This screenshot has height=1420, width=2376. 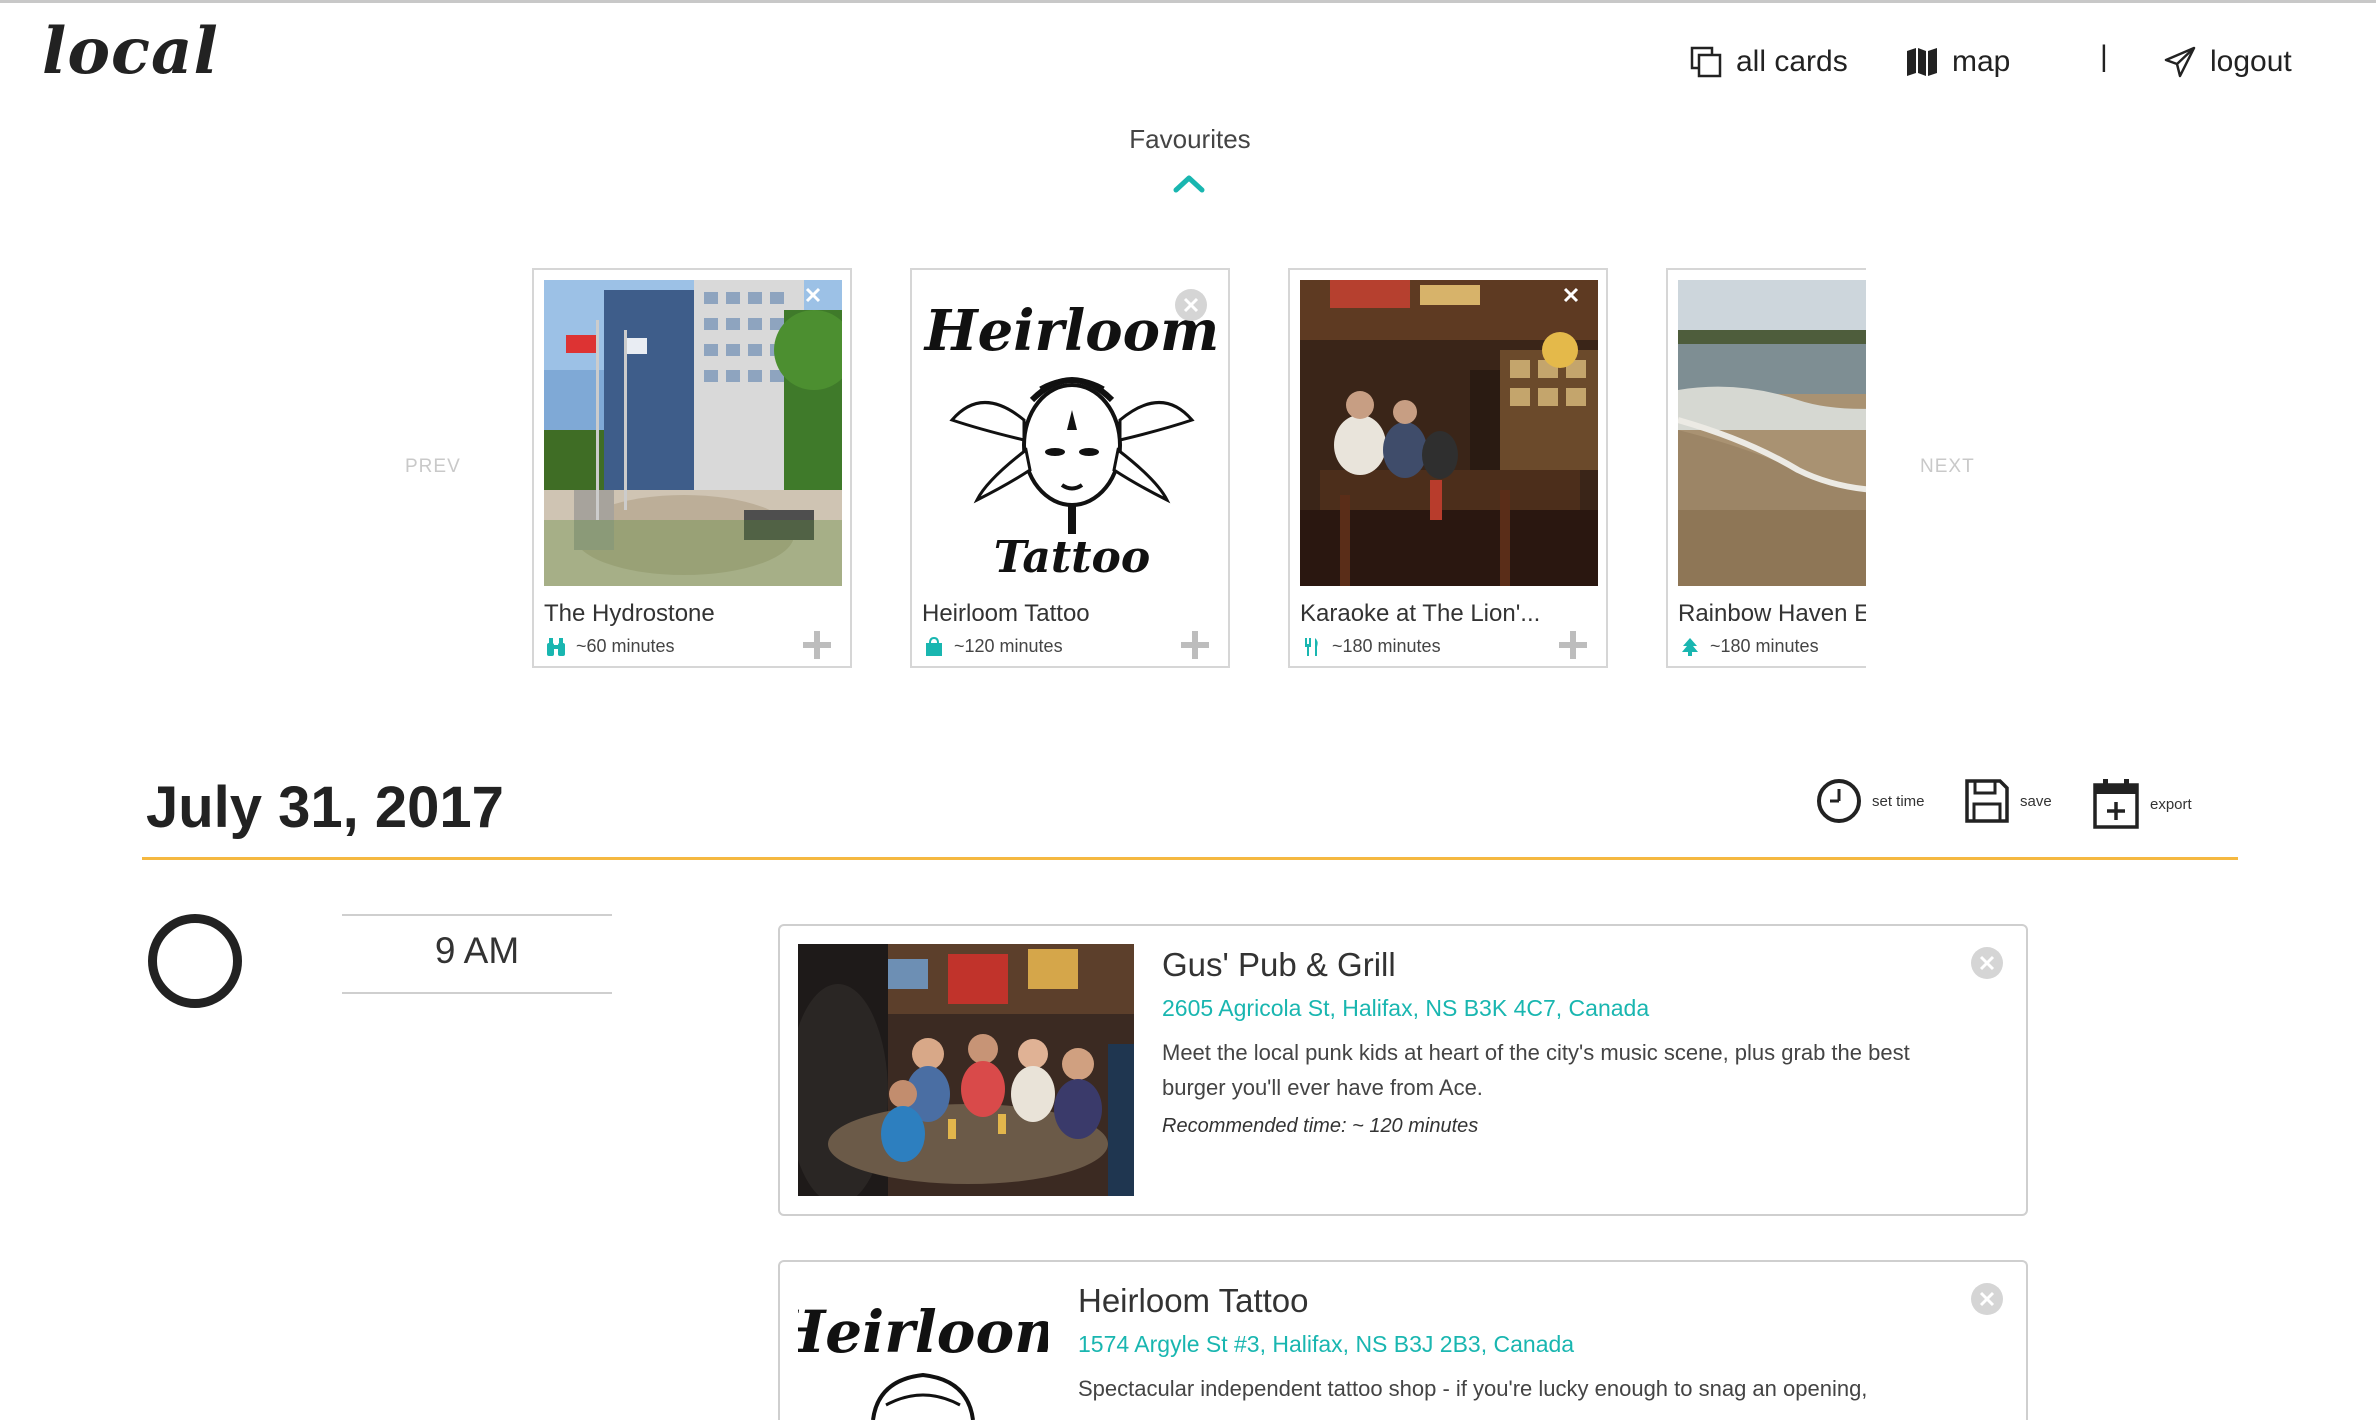 I want to click on save-label: save, so click(x=2036, y=801).